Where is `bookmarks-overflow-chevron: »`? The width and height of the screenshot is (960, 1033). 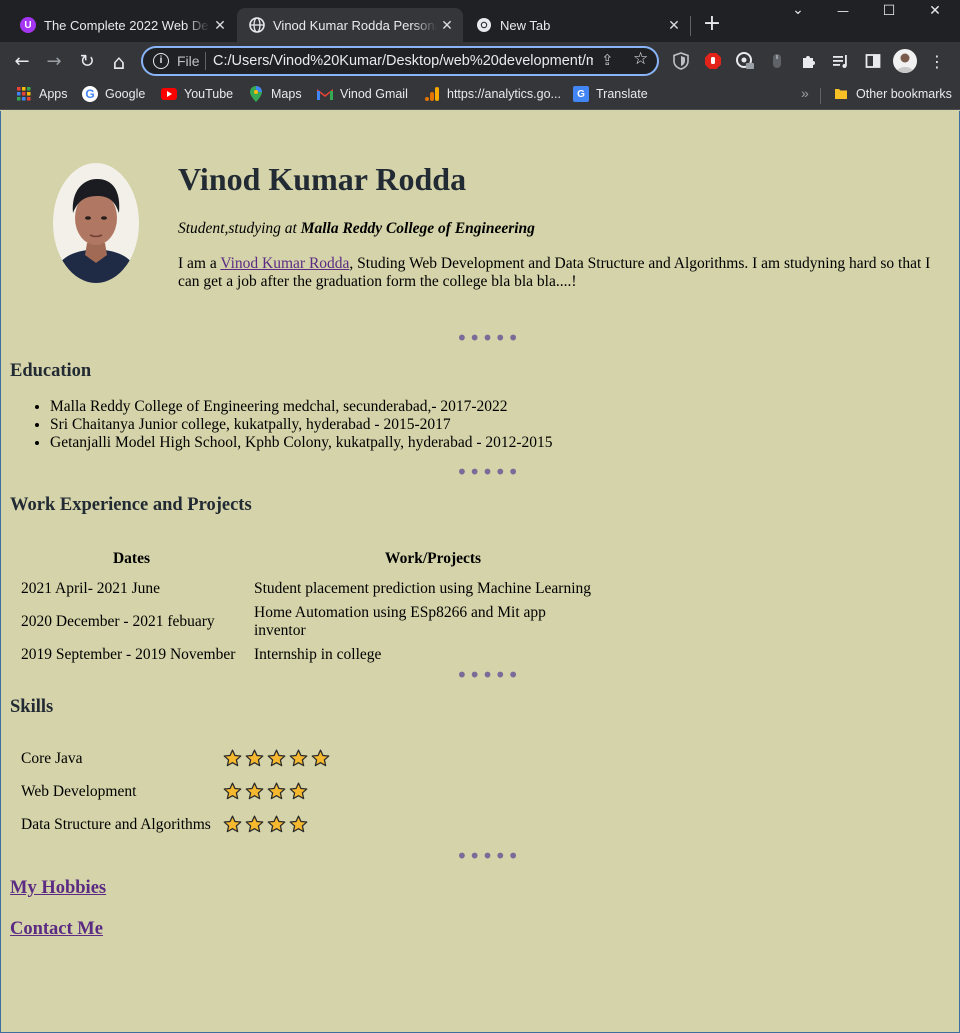
bookmarks-overflow-chevron: » is located at coordinates (805, 93).